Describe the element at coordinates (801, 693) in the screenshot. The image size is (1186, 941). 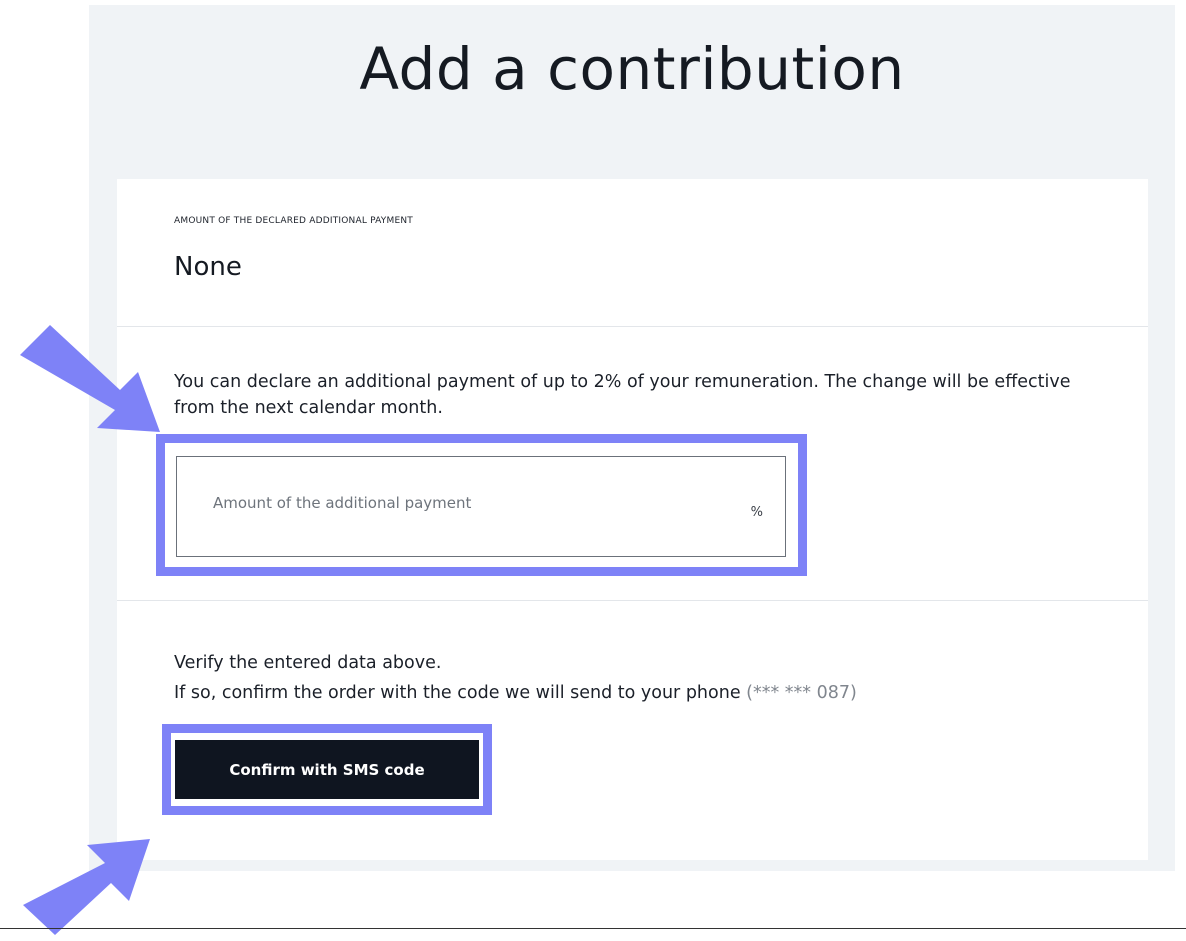
I see `masked-phone-number: (*** *** 087)` at that location.